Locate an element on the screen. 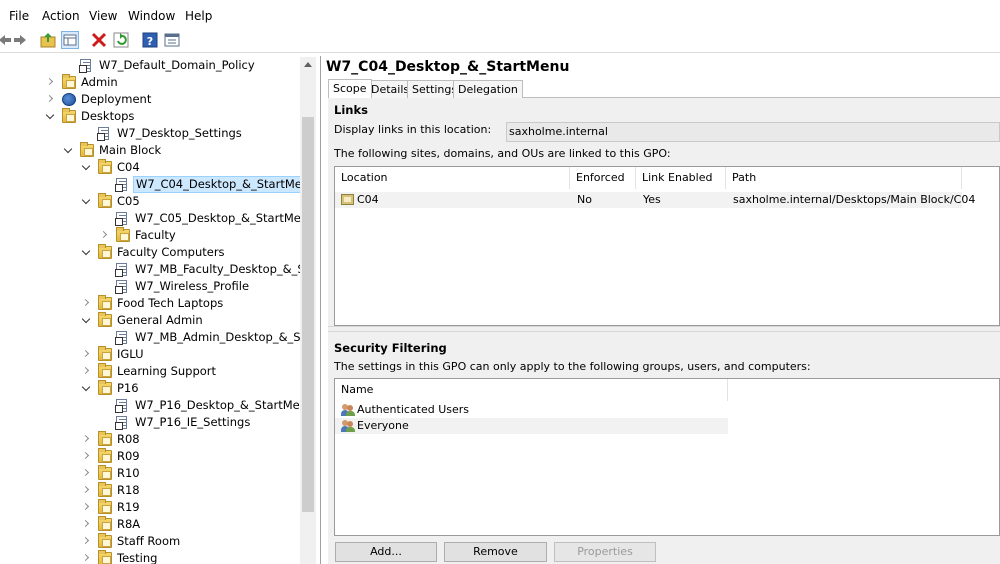  tree-node-label: R8A is located at coordinates (129, 524).